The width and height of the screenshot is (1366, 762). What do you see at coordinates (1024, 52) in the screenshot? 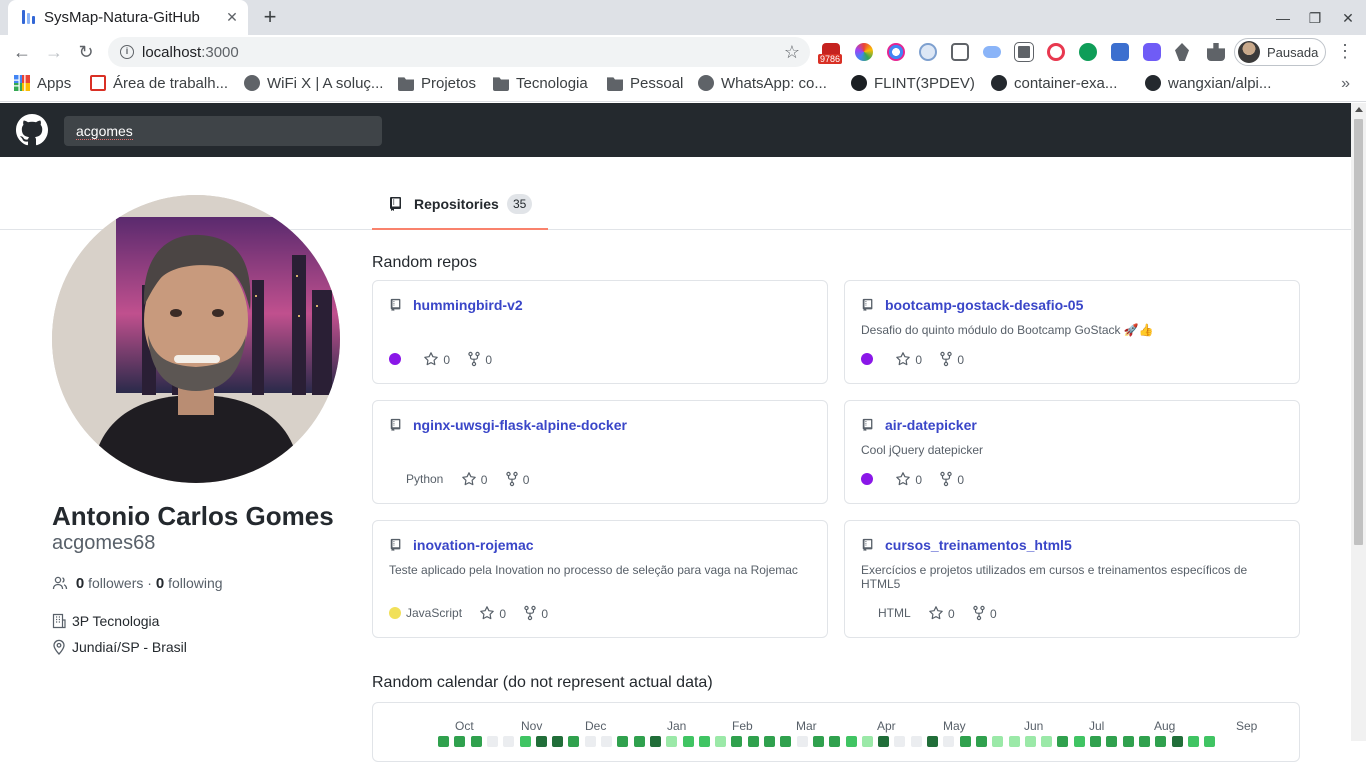
I see `trello-extension-icon` at bounding box center [1024, 52].